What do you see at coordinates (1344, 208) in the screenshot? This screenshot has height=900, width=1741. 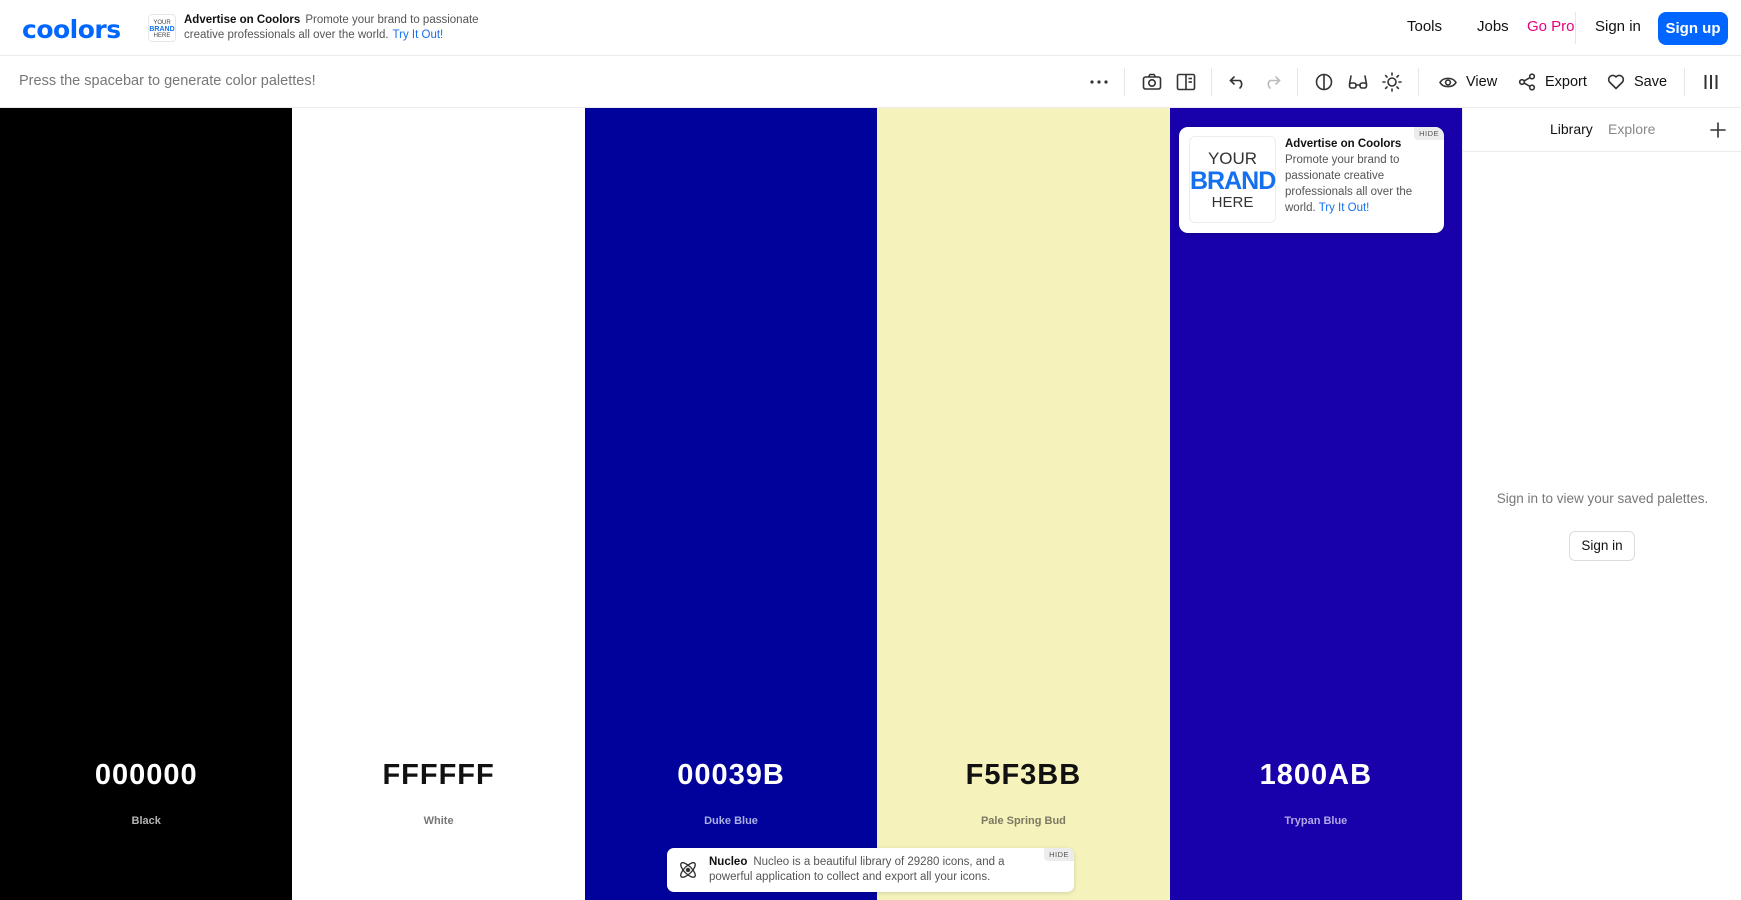 I see `ad-card-link: Try It Out!` at bounding box center [1344, 208].